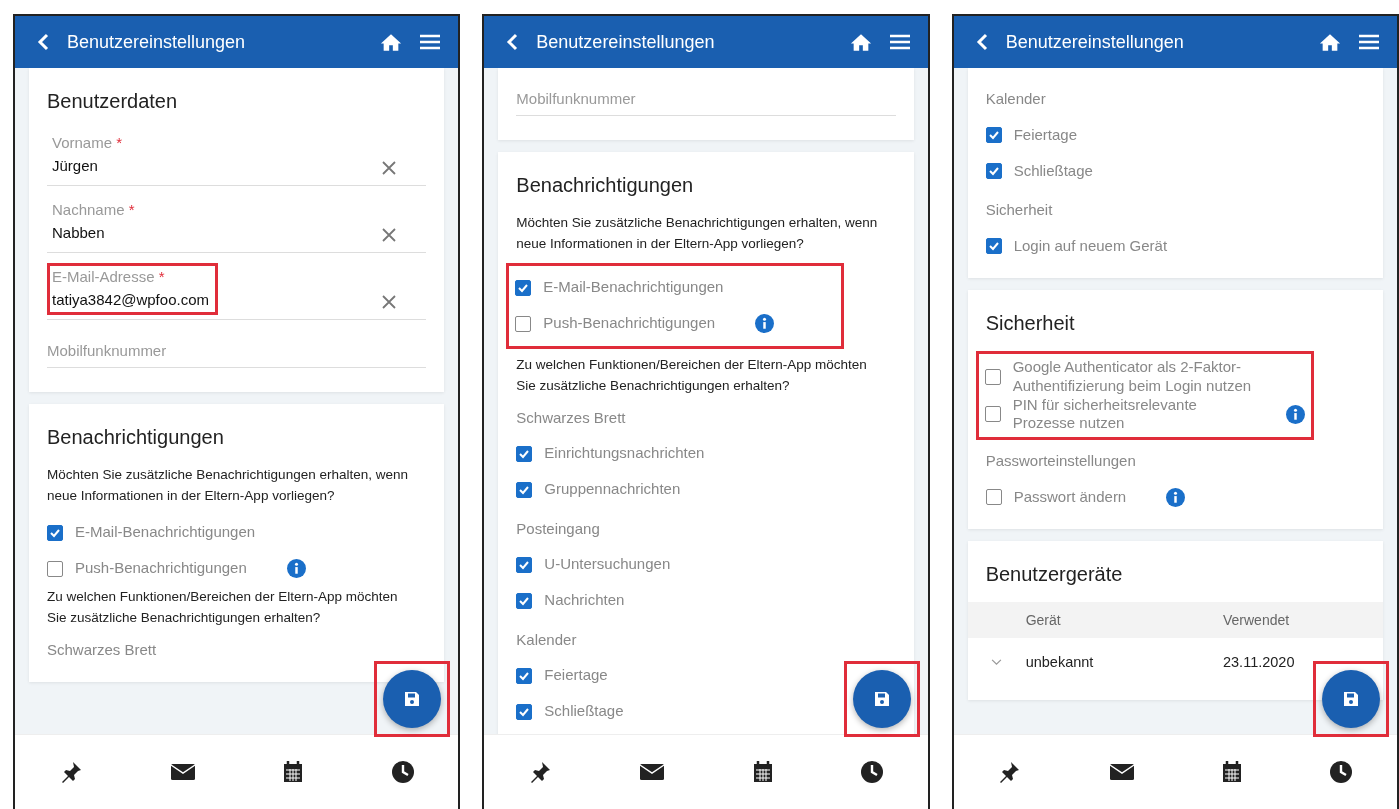  I want to click on section-title: Sicherheit, so click(1030, 323).